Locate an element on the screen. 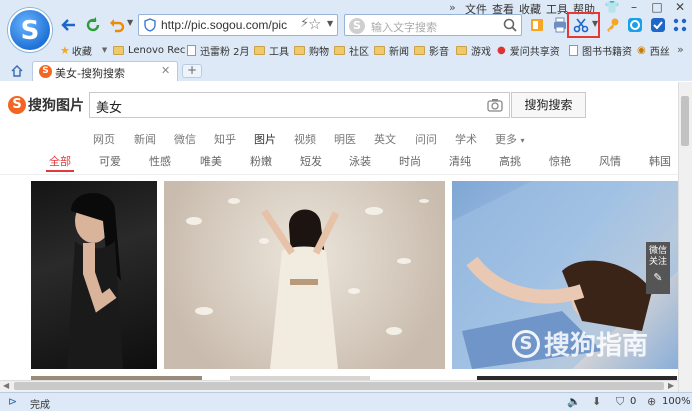 This screenshot has width=692, height=411. scroll-left-icon: ◀ is located at coordinates (6, 385).